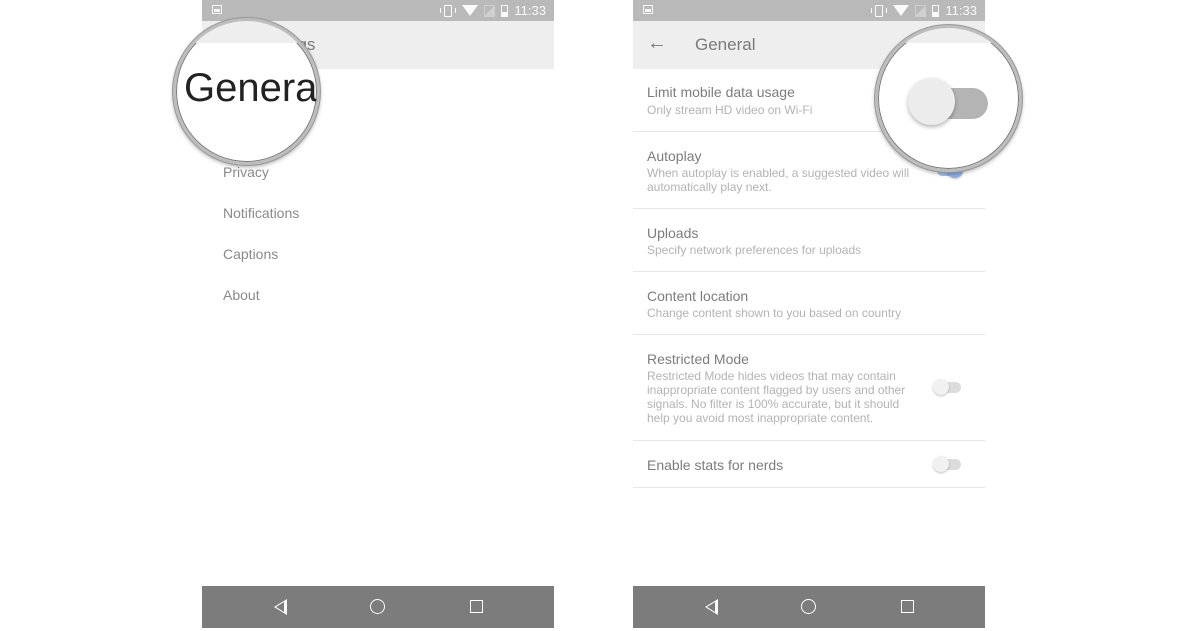 Image resolution: width=1200 pixels, height=631 pixels. I want to click on limit-mobile-data-toggle, so click(949, 103).